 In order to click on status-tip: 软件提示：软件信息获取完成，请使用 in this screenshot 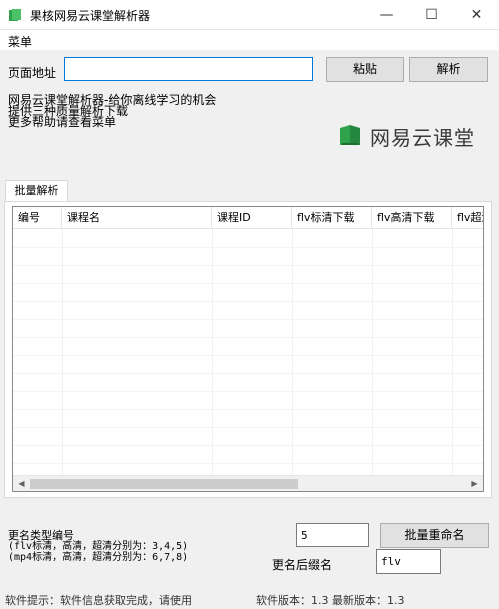, I will do `click(98, 600)`.